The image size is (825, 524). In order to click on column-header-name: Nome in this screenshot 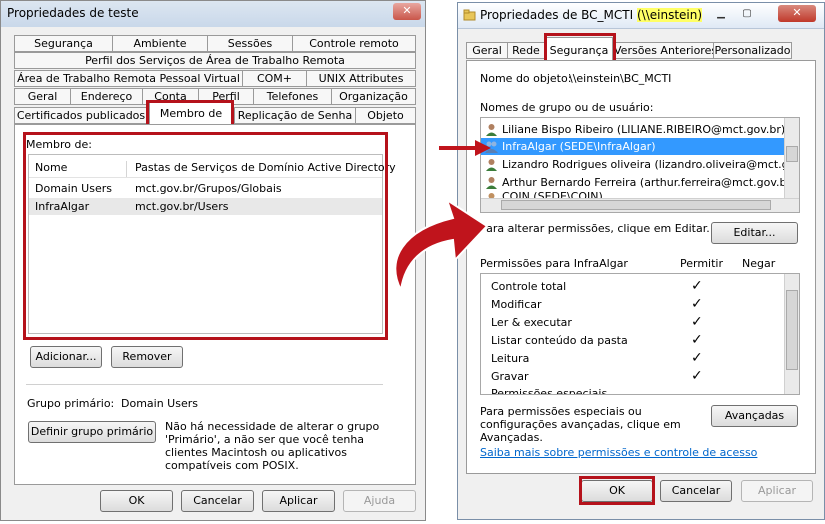, I will do `click(51, 168)`.